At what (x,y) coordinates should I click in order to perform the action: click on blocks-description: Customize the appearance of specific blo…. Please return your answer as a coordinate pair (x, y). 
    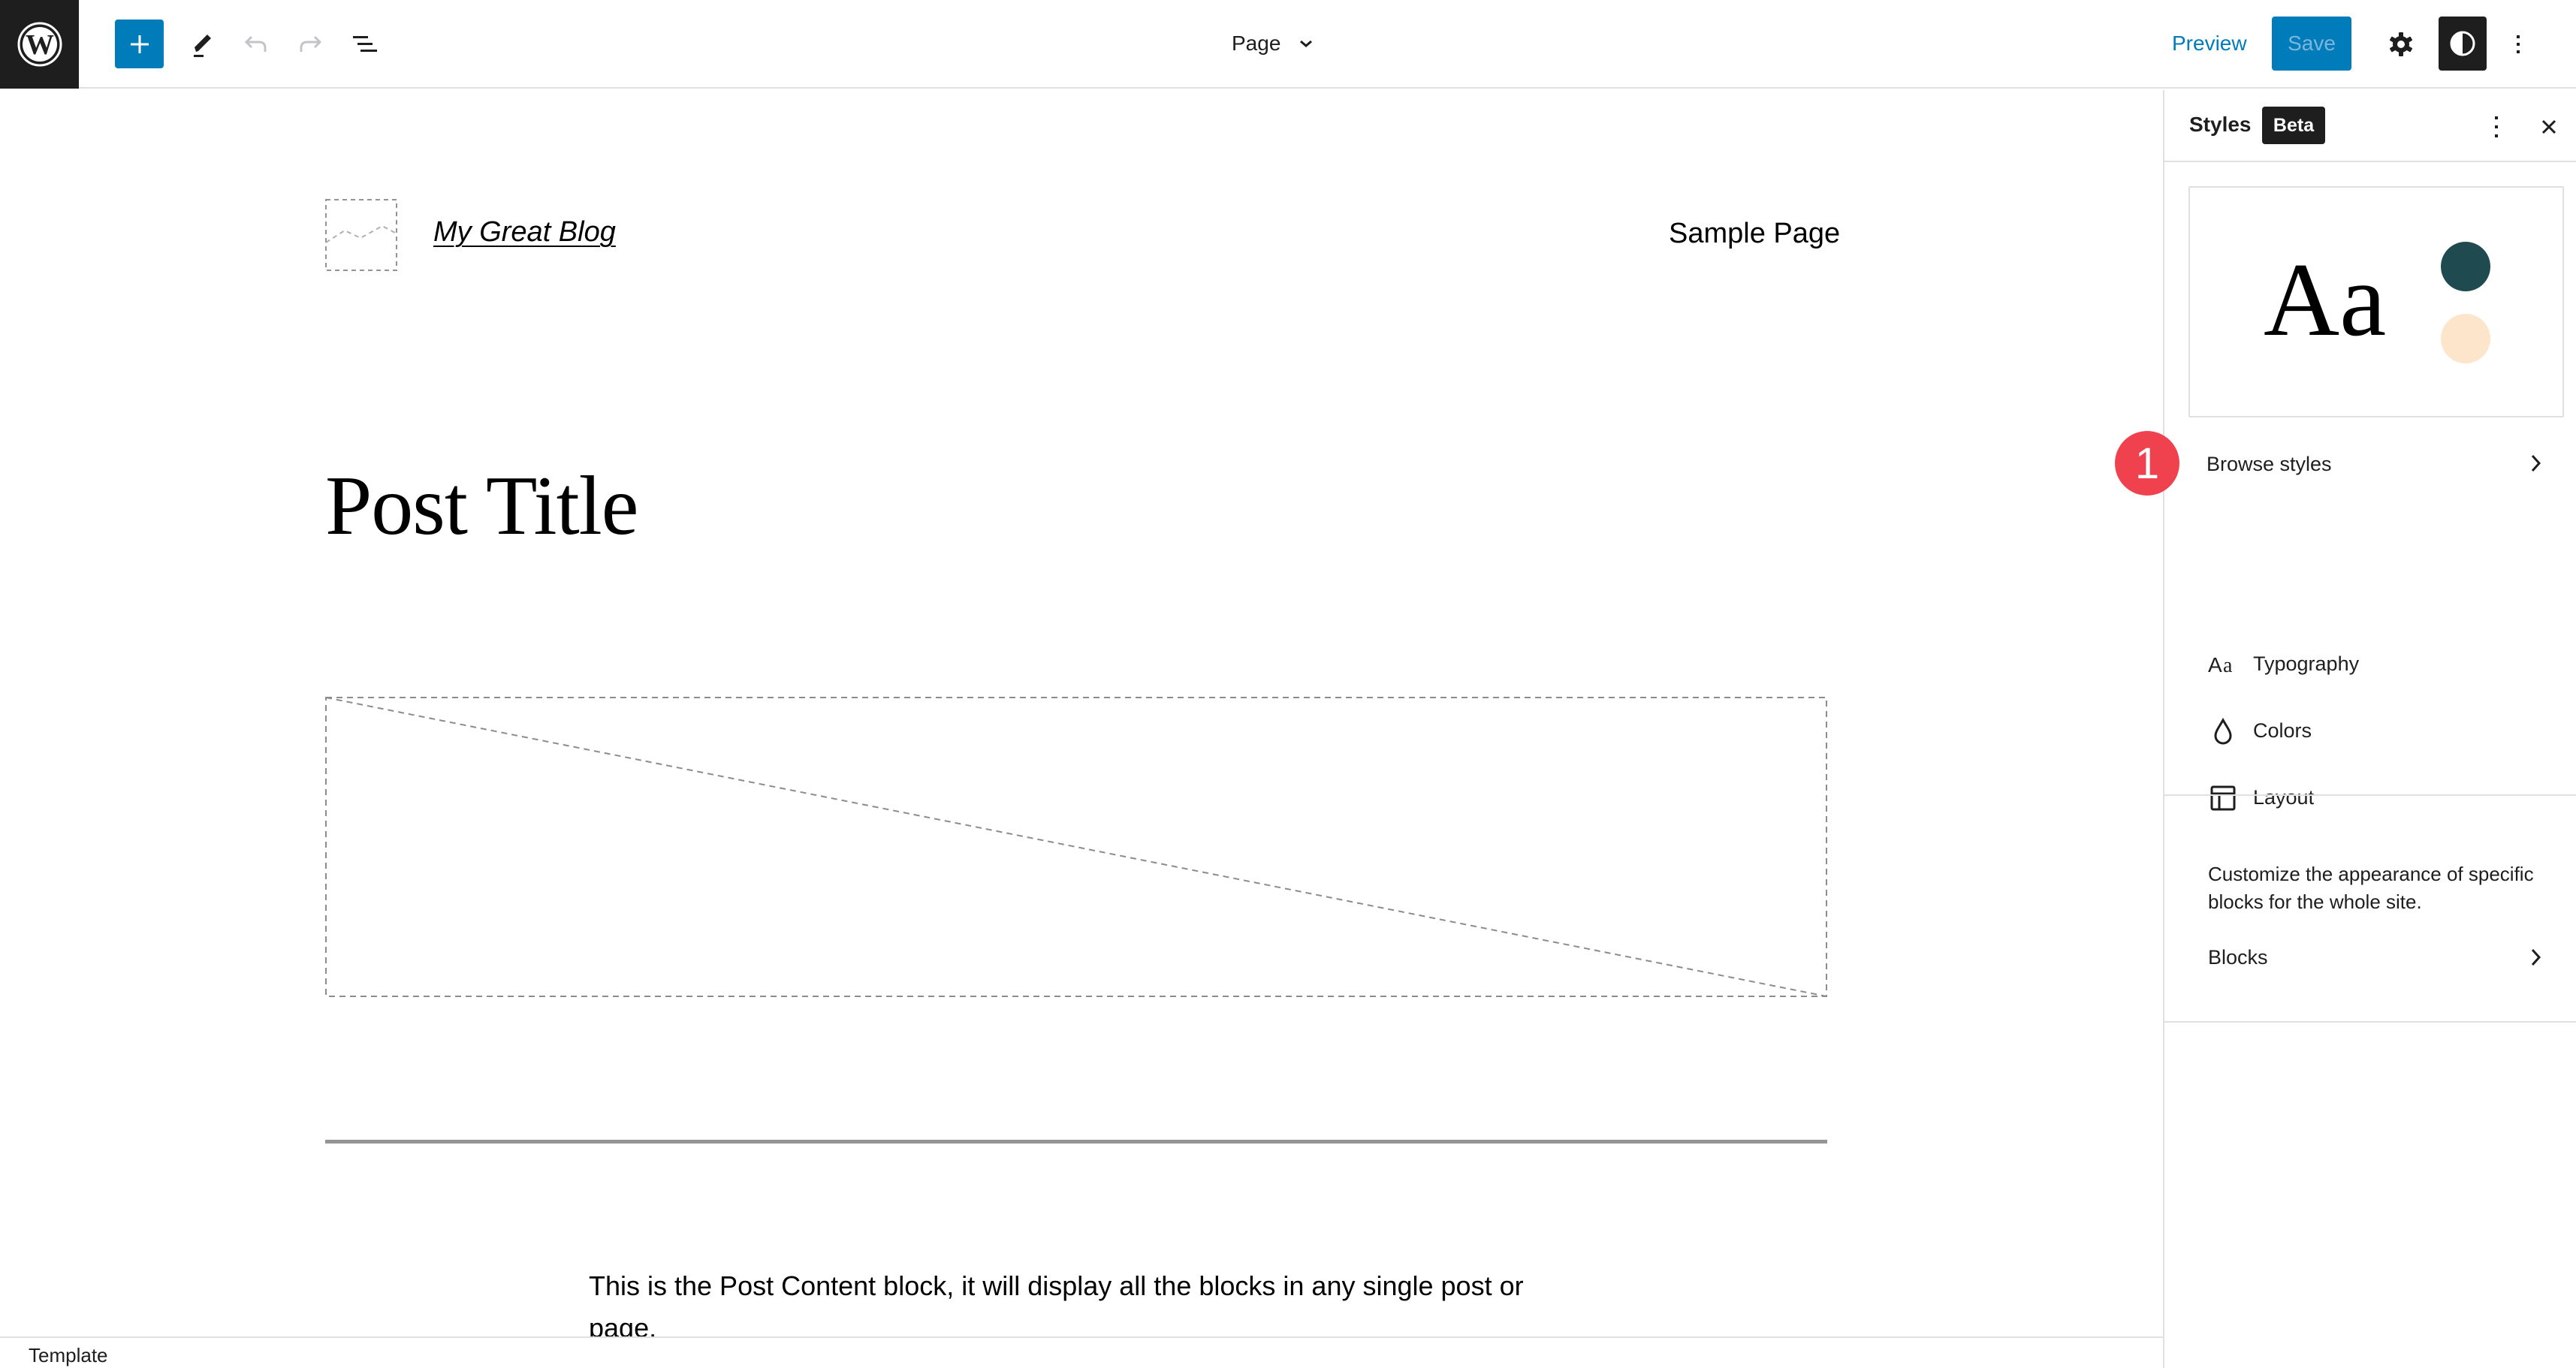
    Looking at the image, I should click on (2371, 888).